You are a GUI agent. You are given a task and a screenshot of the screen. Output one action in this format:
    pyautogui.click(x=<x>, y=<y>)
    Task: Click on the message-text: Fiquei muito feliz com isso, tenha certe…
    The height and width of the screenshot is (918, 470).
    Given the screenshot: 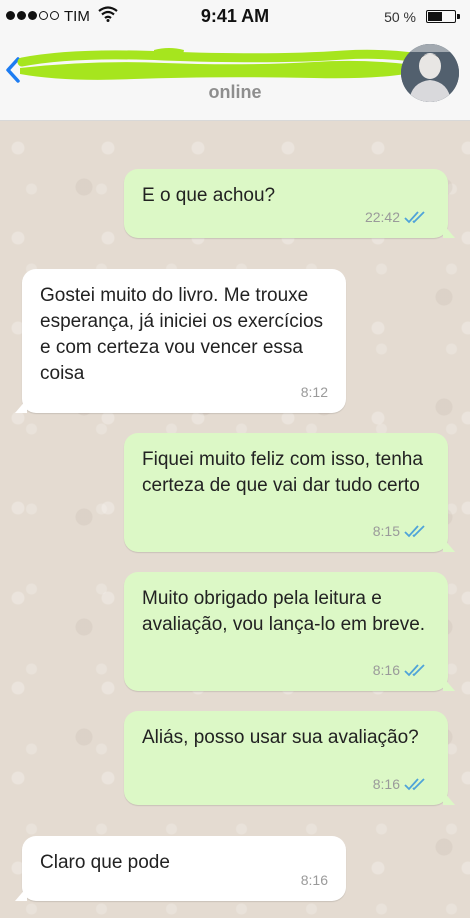 What is the action you would take?
    pyautogui.click(x=282, y=472)
    